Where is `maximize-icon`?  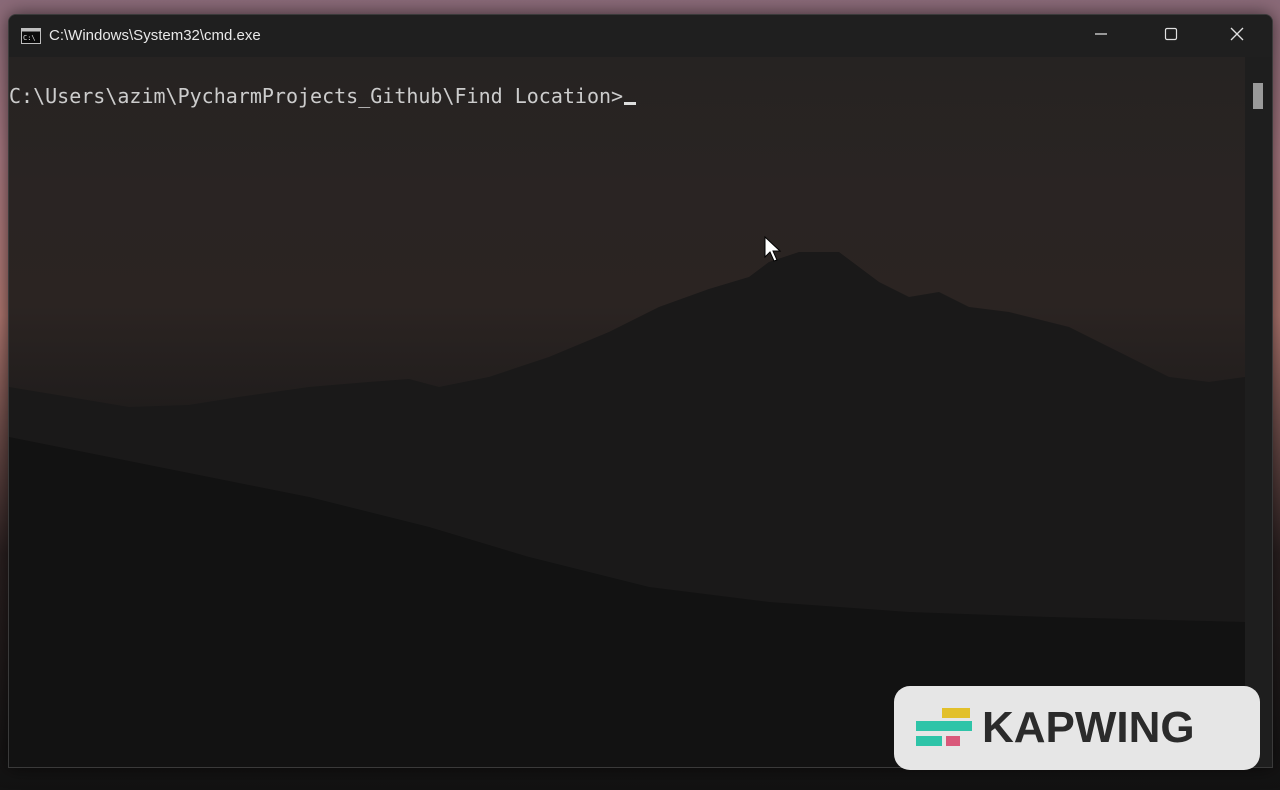 maximize-icon is located at coordinates (1171, 36).